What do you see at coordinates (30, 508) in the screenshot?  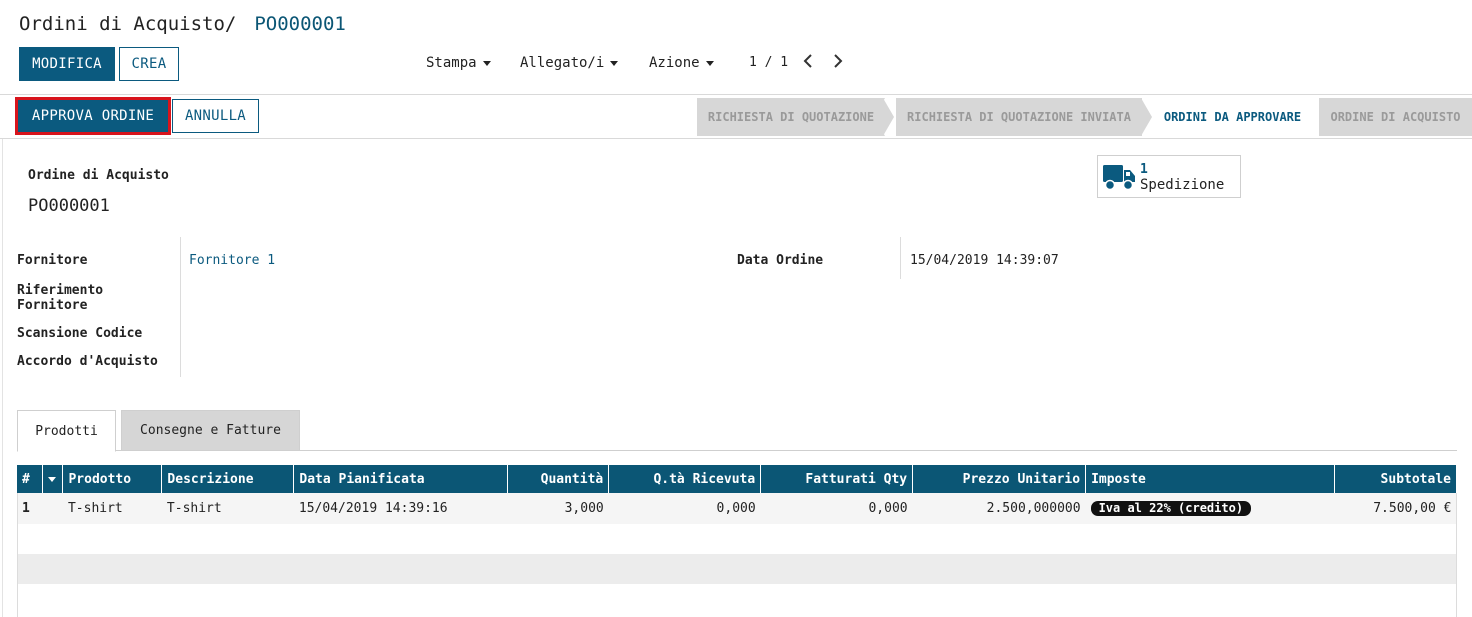 I see `cell-seq: 1` at bounding box center [30, 508].